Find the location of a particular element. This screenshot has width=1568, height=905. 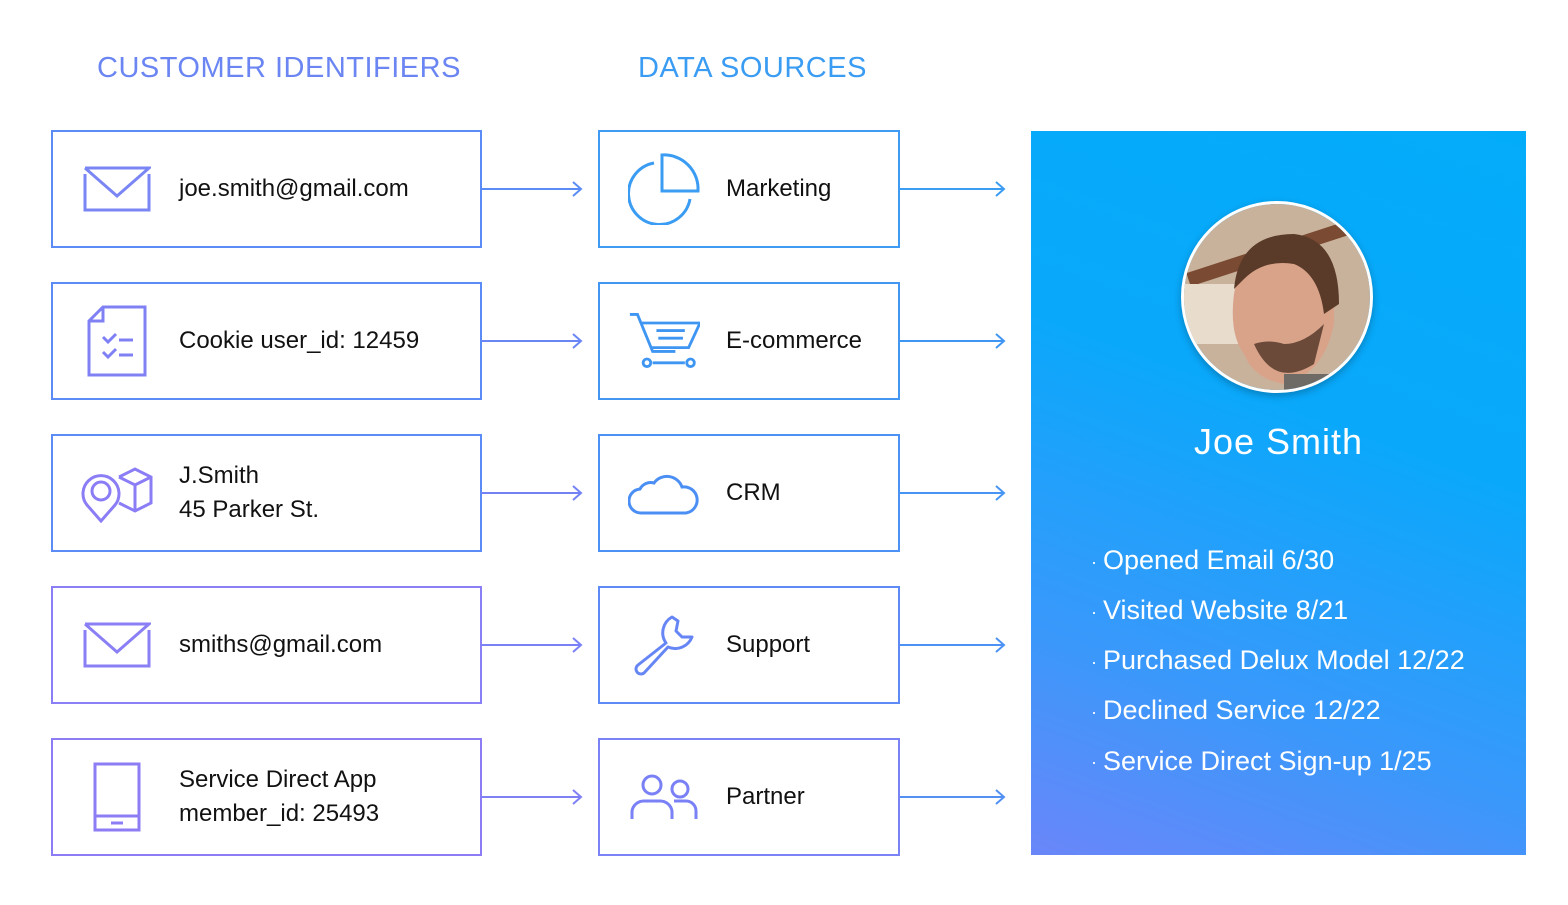

wrench-icon is located at coordinates (664, 645).